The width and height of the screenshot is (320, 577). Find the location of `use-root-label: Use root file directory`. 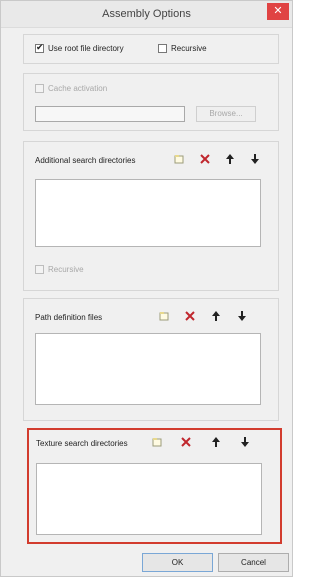

use-root-label: Use root file directory is located at coordinates (86, 48).